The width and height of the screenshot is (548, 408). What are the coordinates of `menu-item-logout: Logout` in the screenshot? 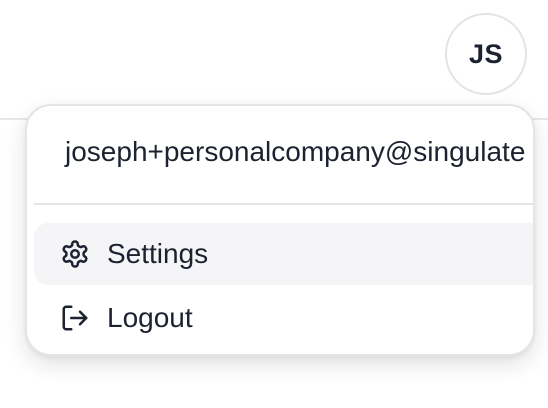 It's located at (283, 318).